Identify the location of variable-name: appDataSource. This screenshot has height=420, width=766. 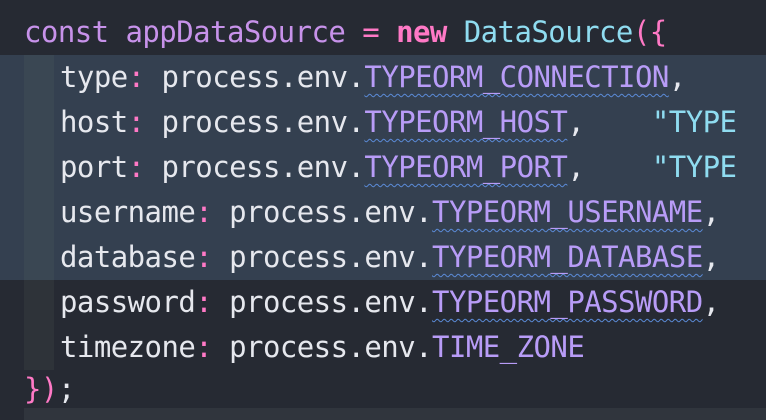
(235, 32).